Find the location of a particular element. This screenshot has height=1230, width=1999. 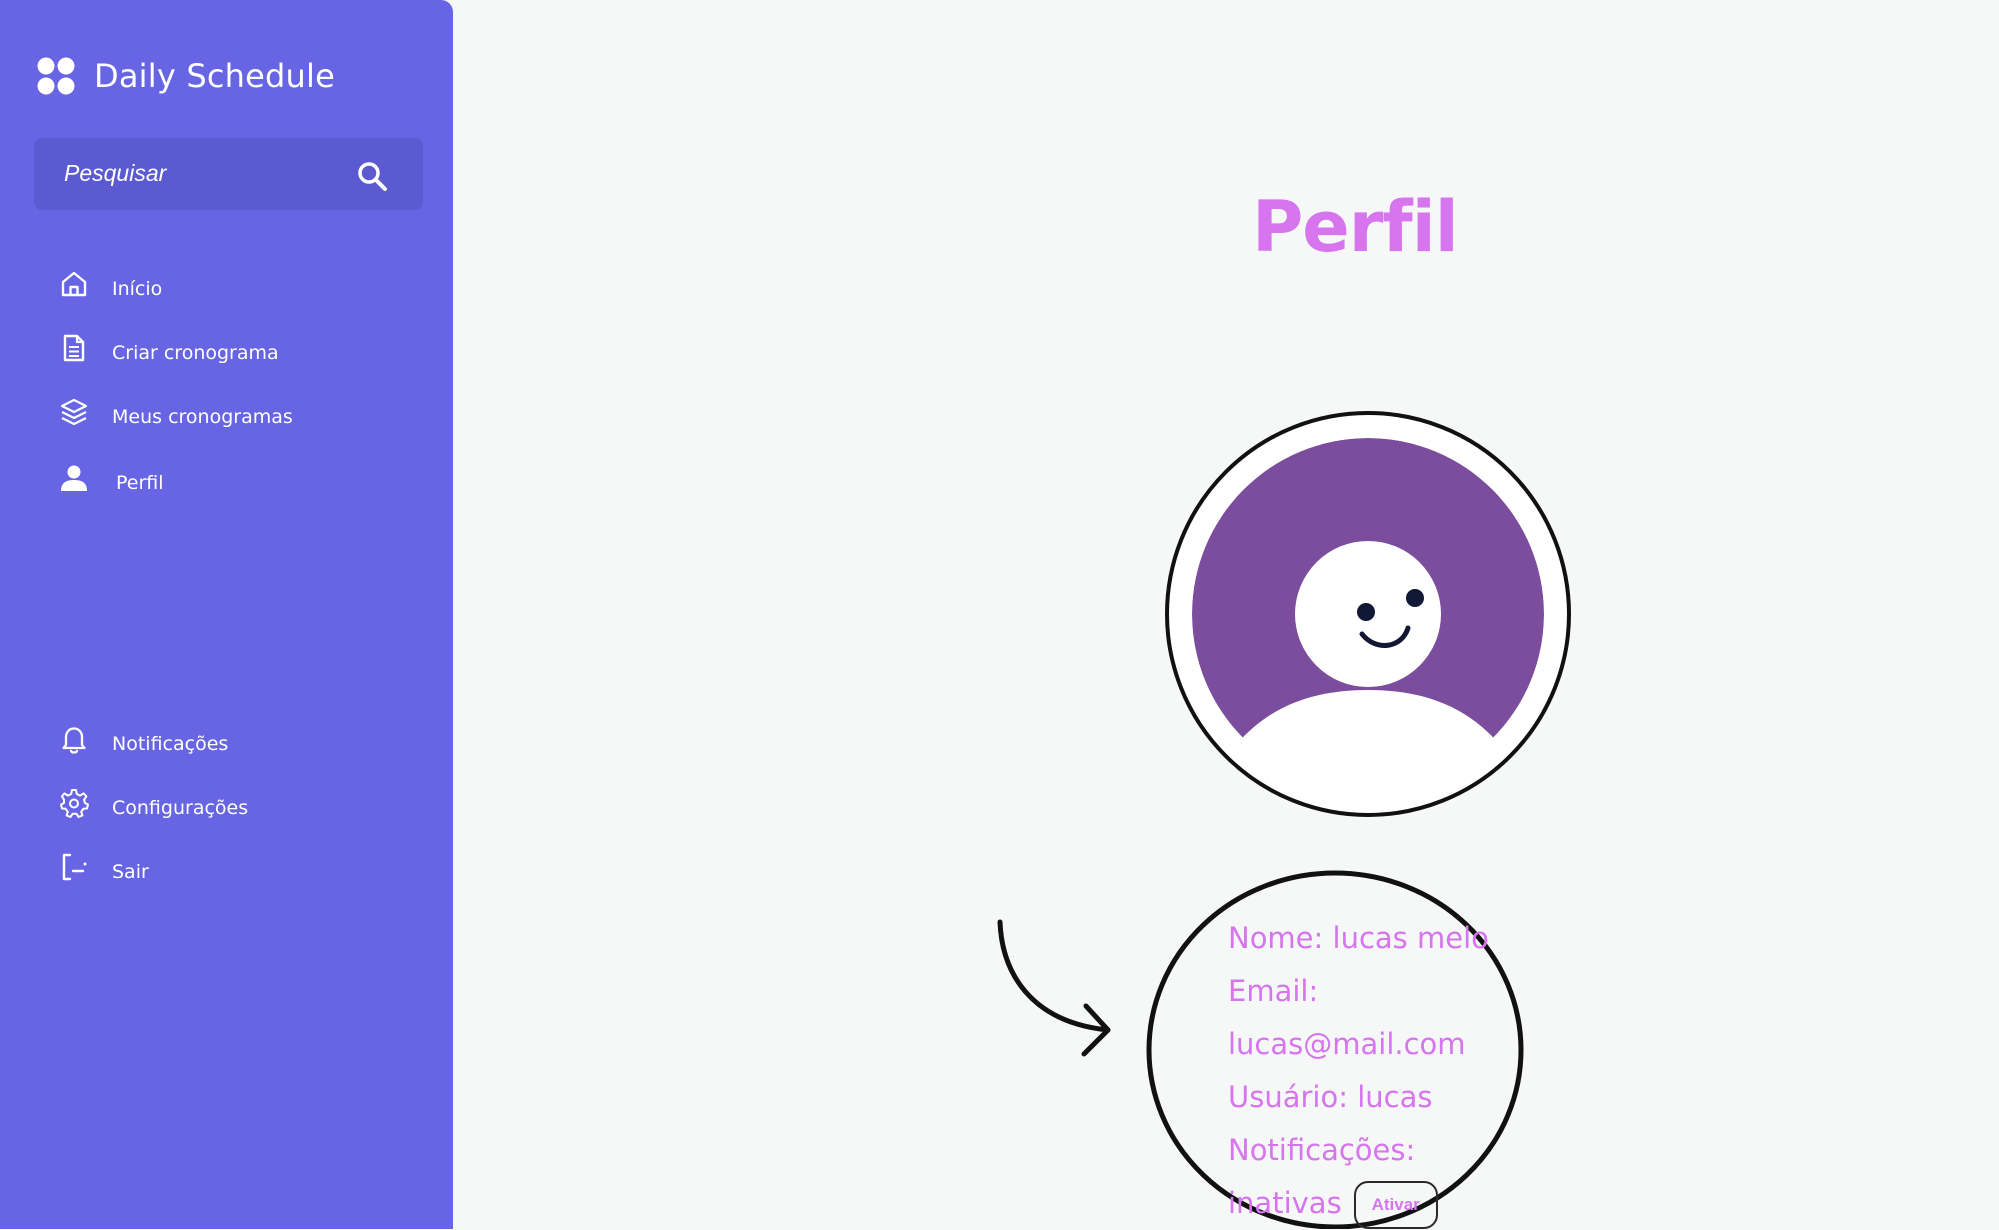

sidebar-item-perfil: Perfil is located at coordinates (111, 478).